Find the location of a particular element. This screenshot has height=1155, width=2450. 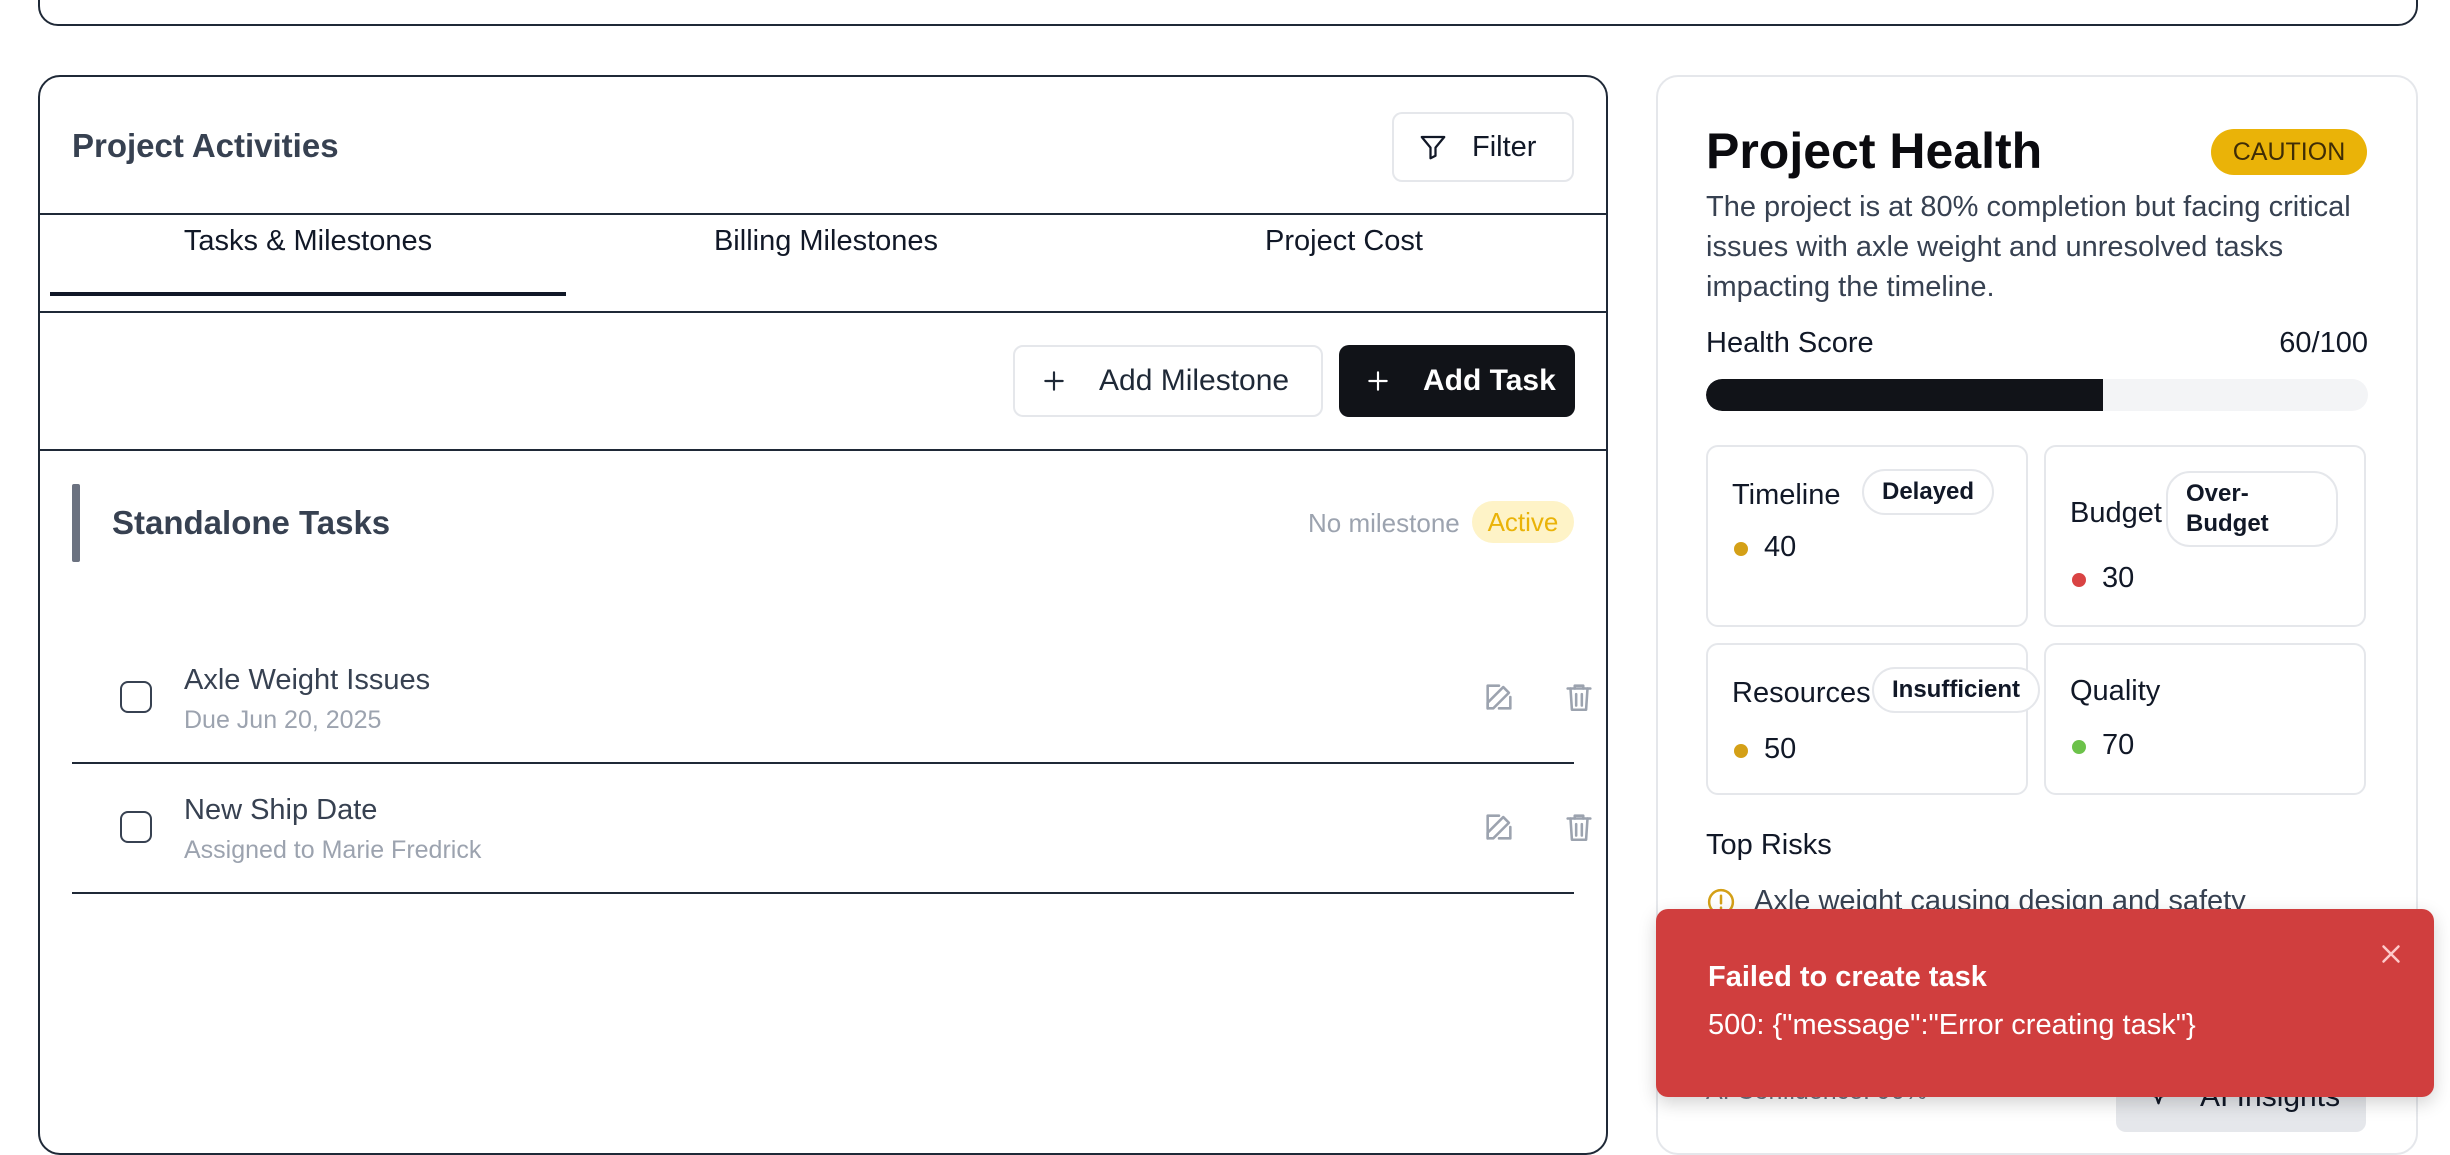

top-card is located at coordinates (1228, 13).